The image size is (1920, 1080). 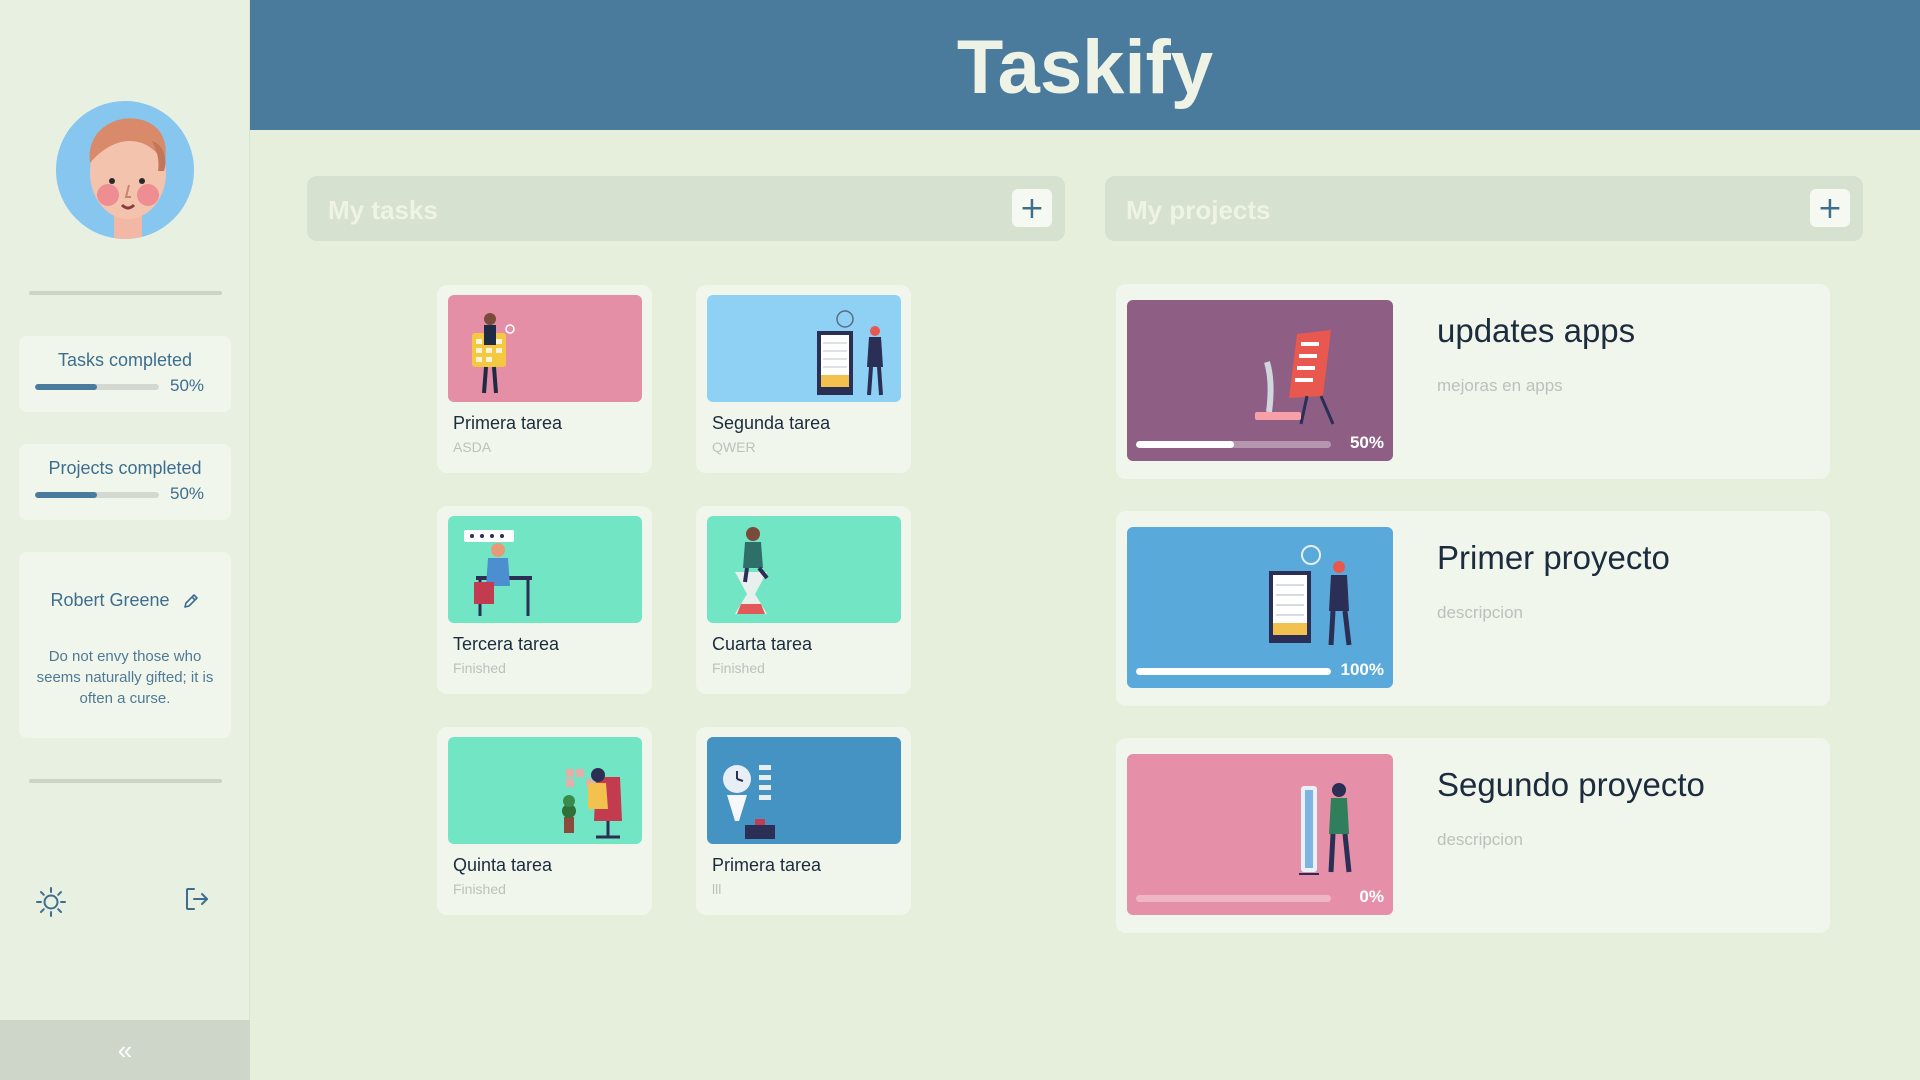 I want to click on projects-completed-progress-bar, so click(x=97, y=495).